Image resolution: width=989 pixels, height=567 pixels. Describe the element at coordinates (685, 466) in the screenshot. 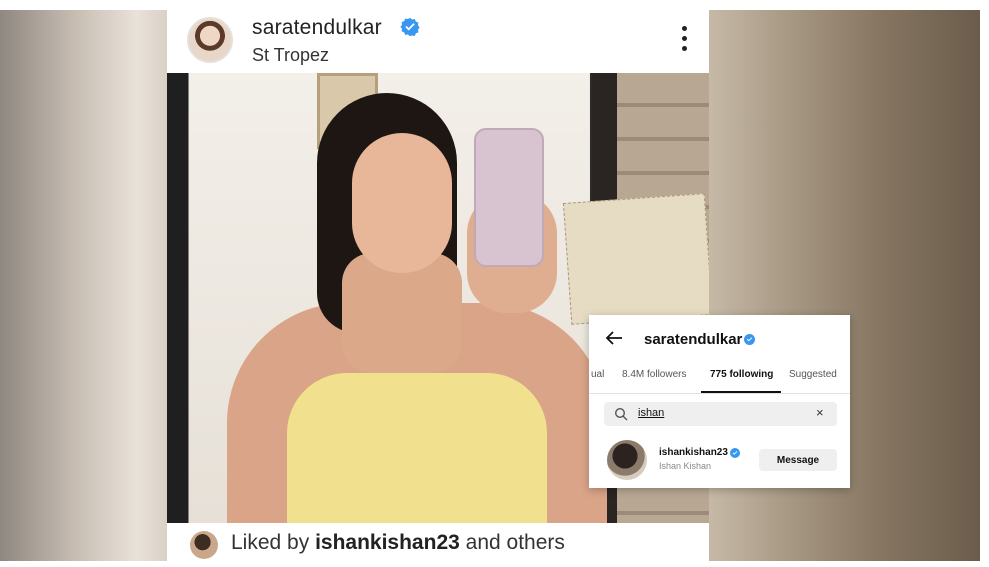

I see `result-full-name: Ishan Kishan` at that location.